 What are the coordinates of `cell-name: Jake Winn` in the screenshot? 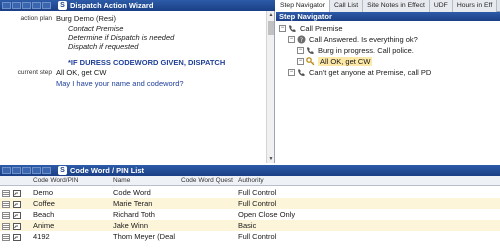 It's located at (131, 225).